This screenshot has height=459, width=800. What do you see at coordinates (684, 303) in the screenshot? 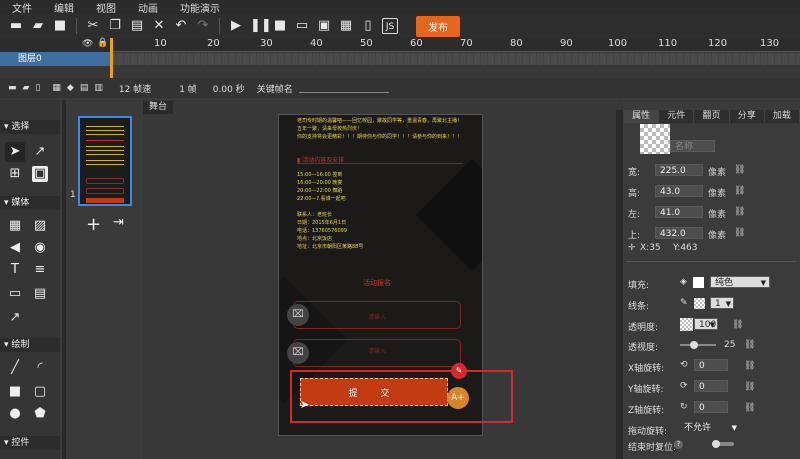
I see `pen-icon: ✎` at bounding box center [684, 303].